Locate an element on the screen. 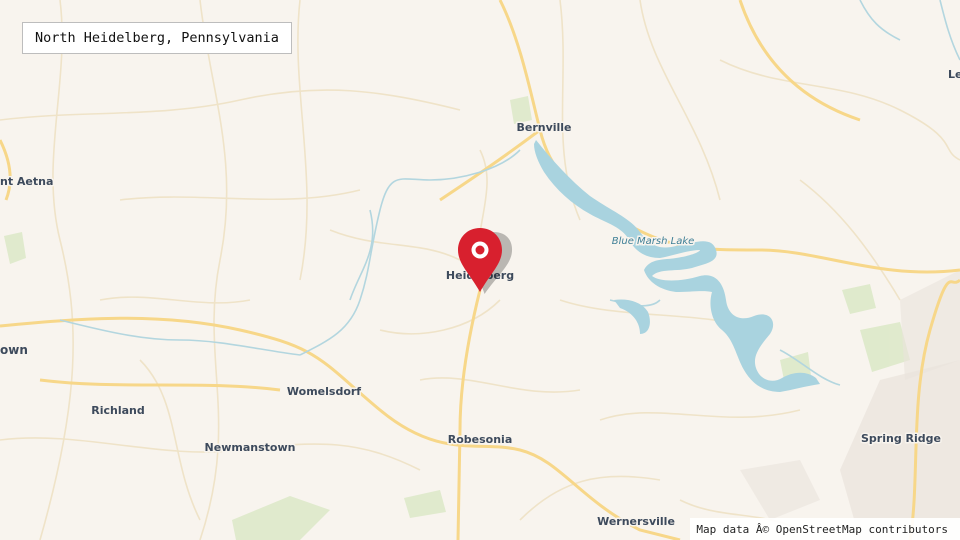  place-label-womelsdorf: Womelsdorf is located at coordinates (324, 391).